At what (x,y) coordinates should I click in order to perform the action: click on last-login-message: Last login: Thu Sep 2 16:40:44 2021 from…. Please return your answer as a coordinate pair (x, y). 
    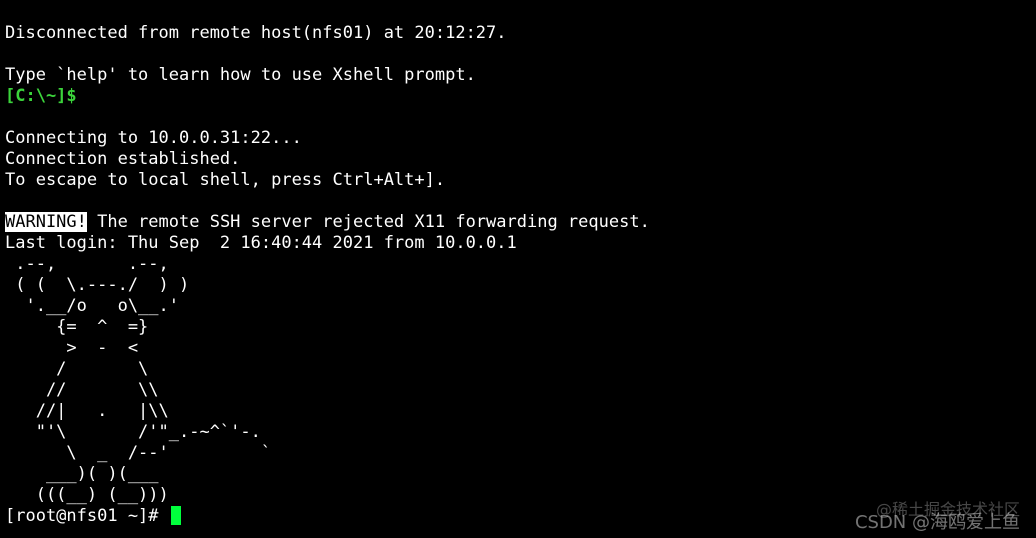
    Looking at the image, I should click on (261, 243).